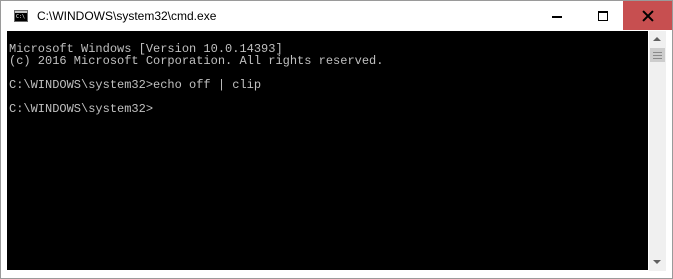 This screenshot has width=673, height=279. Describe the element at coordinates (81, 109) in the screenshot. I see `console-line: C:\WINDOWS\system32>` at that location.